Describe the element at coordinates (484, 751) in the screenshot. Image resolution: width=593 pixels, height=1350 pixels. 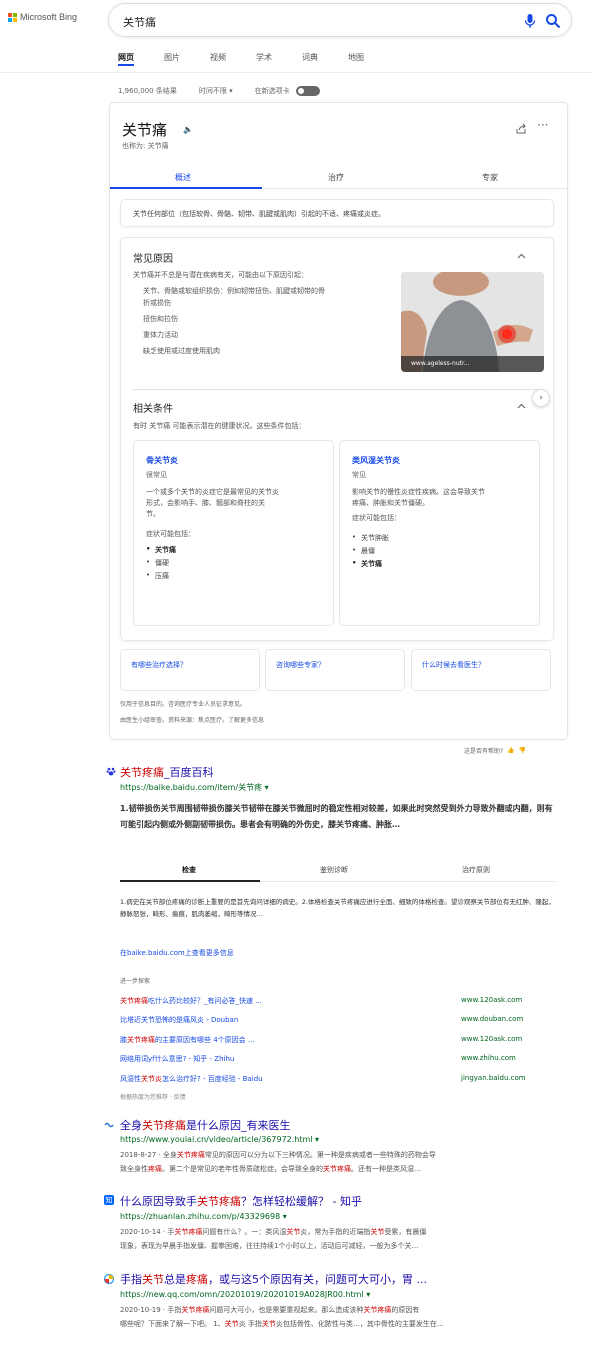
I see `helpful-label: 这是否有帮助?` at that location.